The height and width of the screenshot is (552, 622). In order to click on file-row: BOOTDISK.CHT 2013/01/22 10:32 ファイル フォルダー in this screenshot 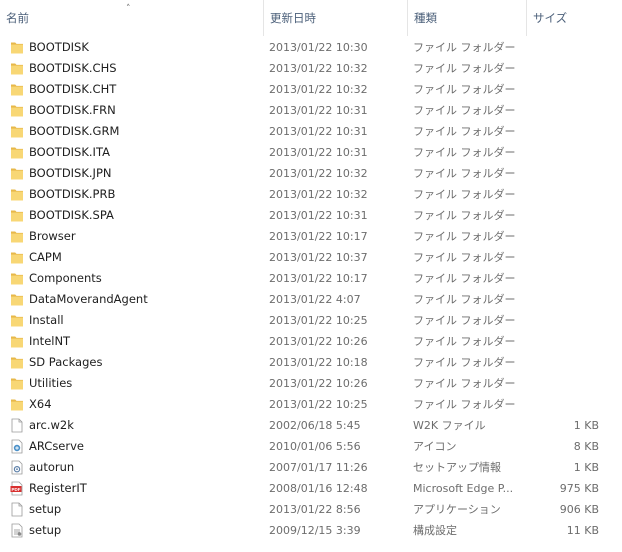, I will do `click(311, 89)`.